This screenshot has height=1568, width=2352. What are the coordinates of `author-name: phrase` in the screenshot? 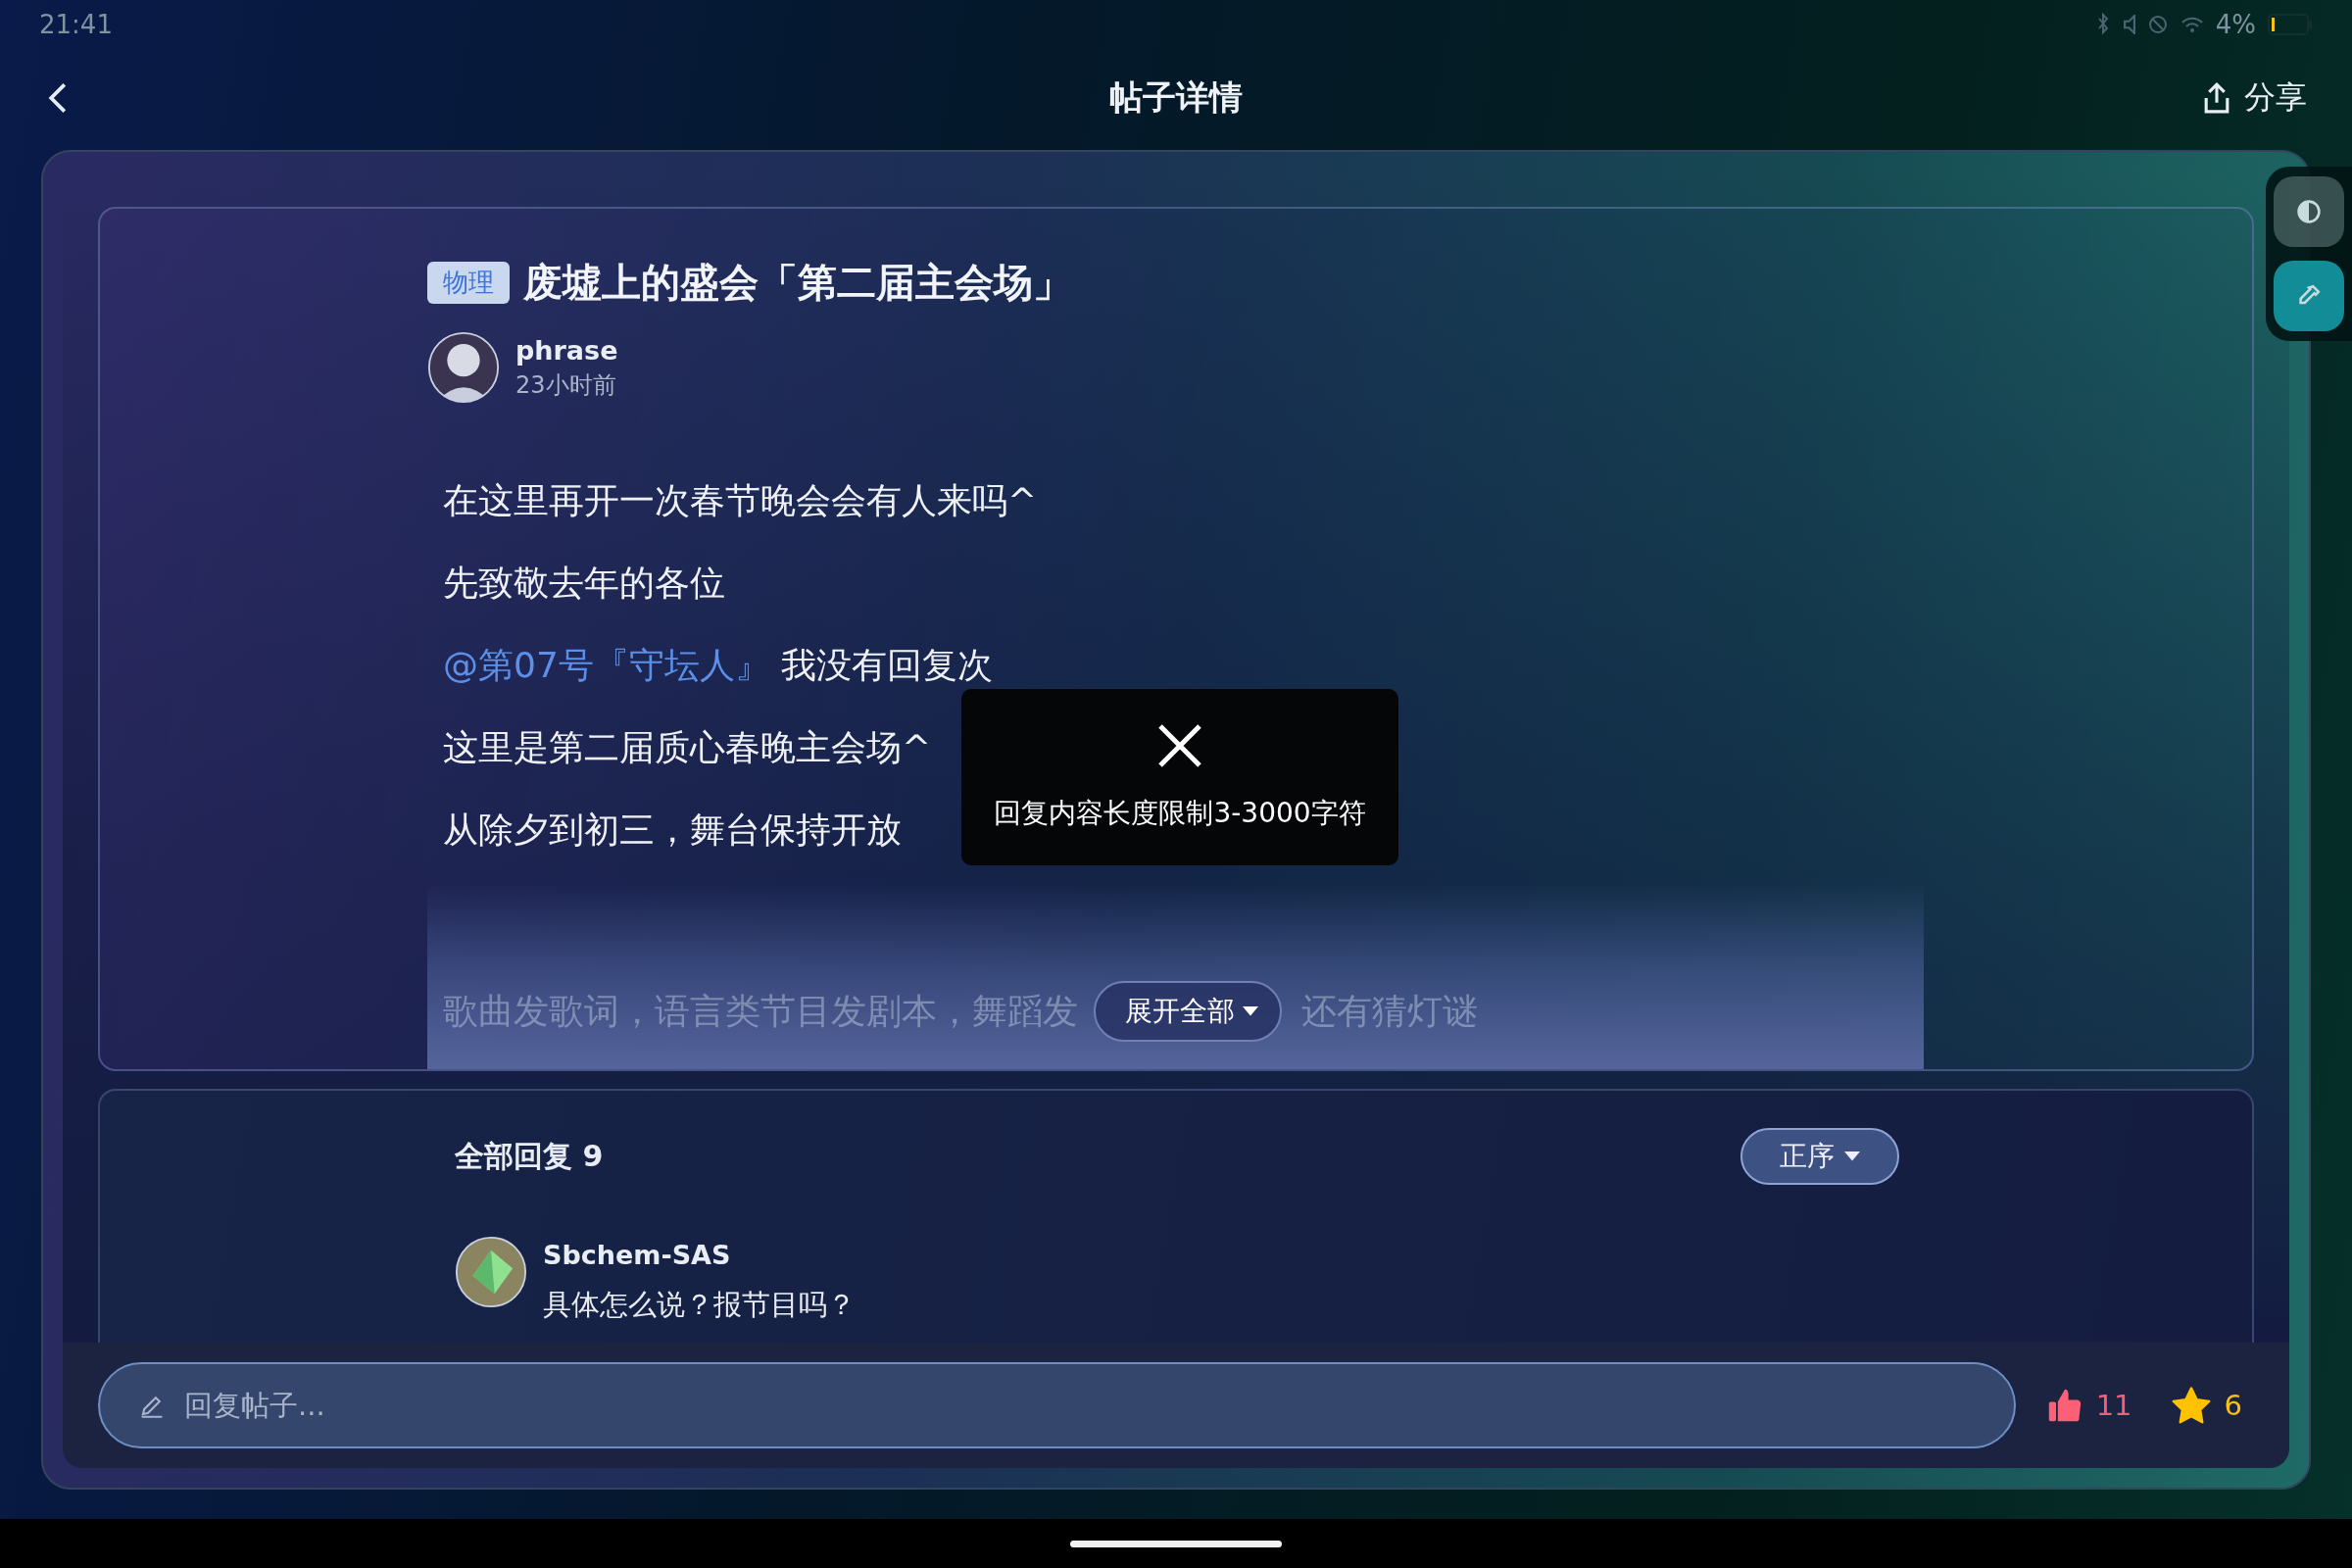 It's located at (566, 350).